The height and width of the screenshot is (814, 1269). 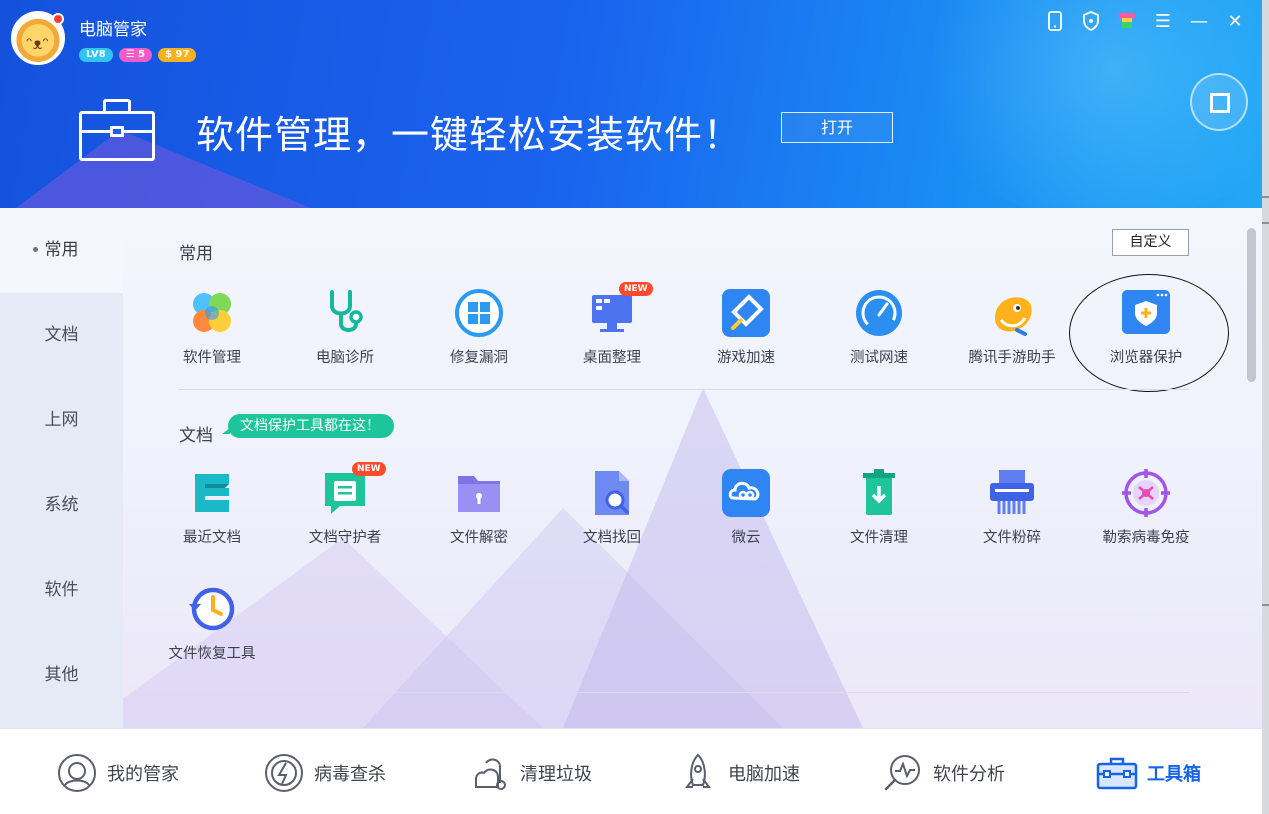 What do you see at coordinates (879, 358) in the screenshot?
I see `tool-label: 测试网速` at bounding box center [879, 358].